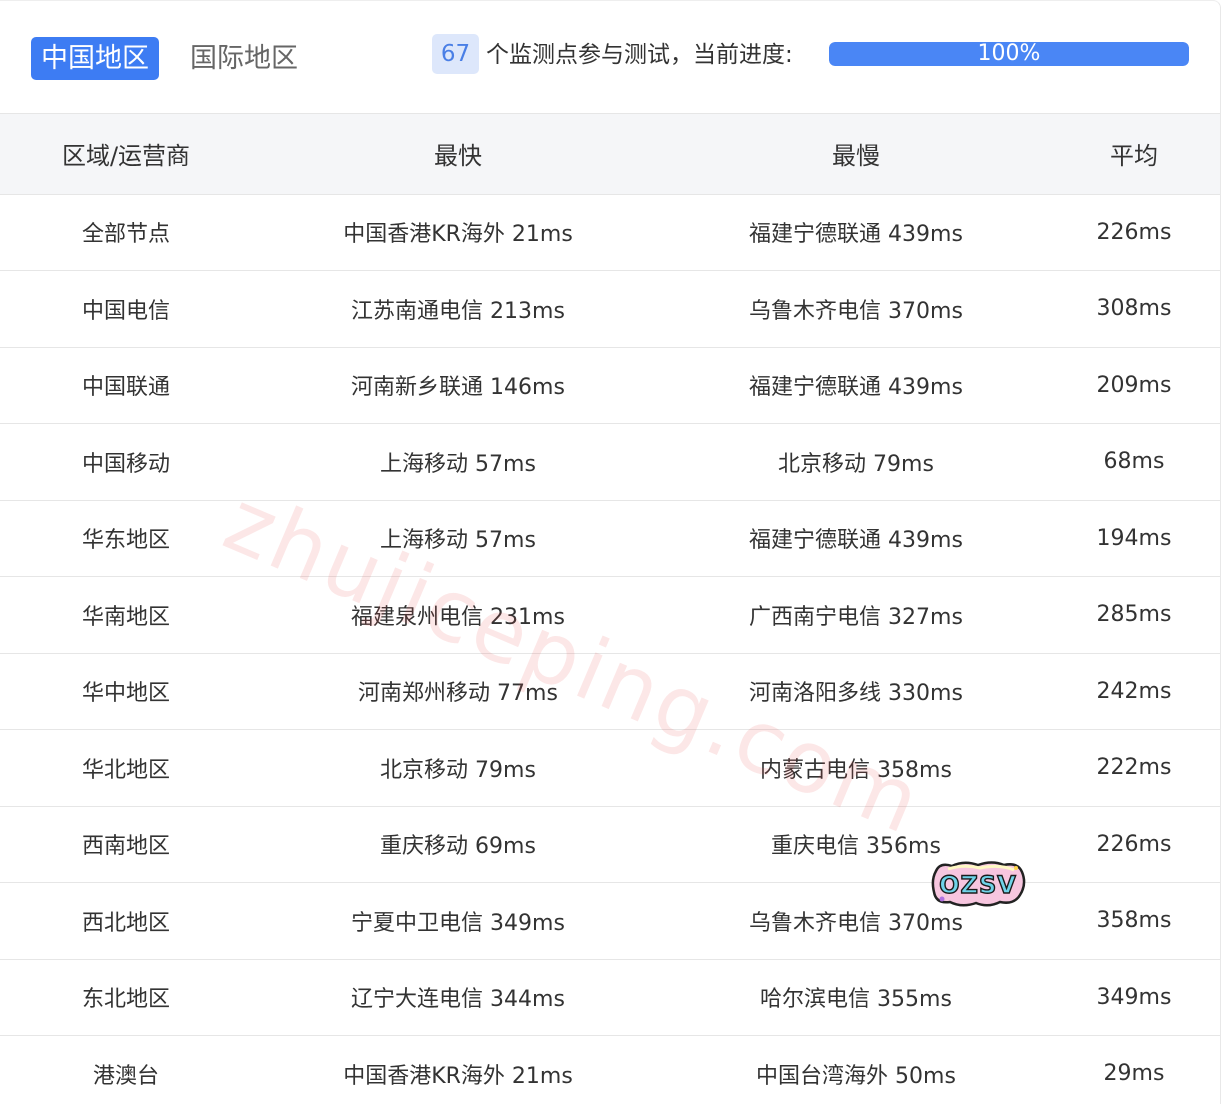 Image resolution: width=1227 pixels, height=1105 pixels. I want to click on monitor-count-badge: 67, so click(455, 54).